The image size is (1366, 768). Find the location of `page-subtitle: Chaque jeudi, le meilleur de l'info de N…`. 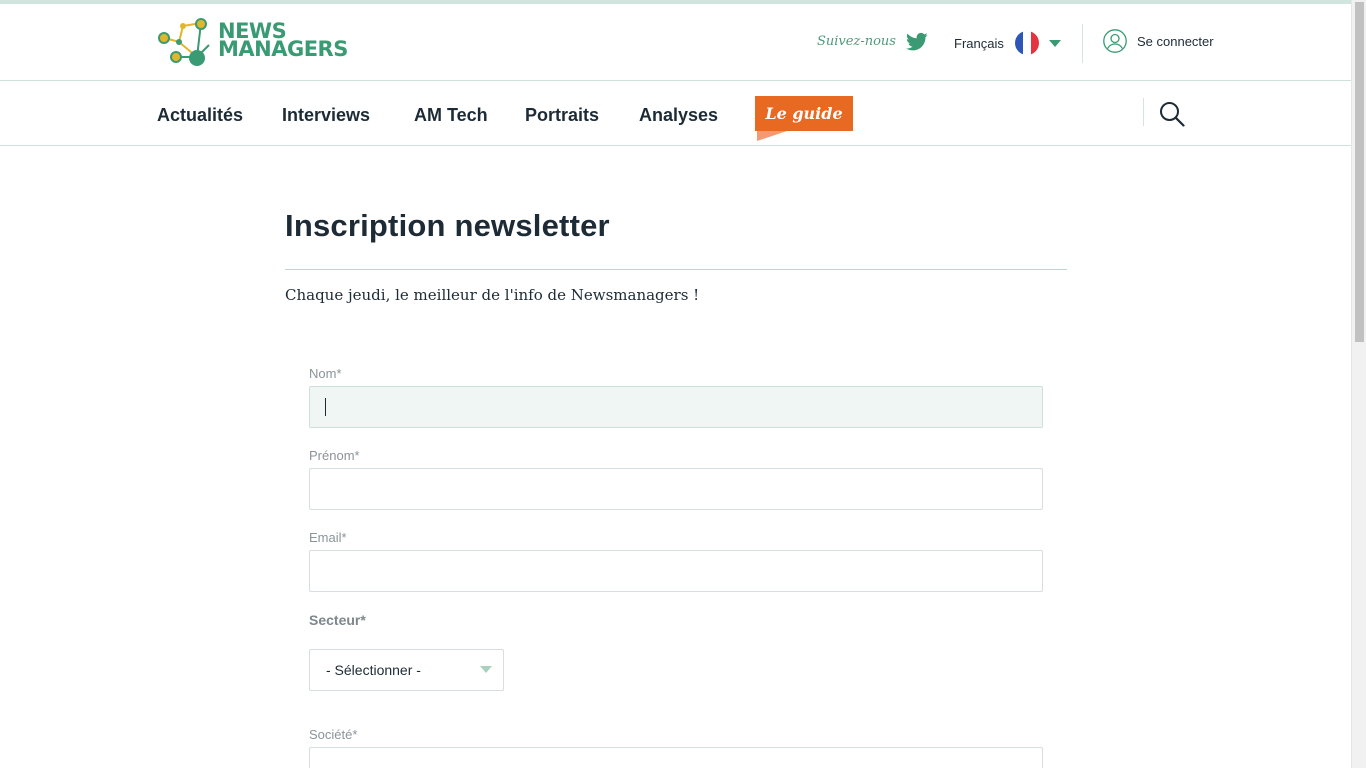

page-subtitle: Chaque jeudi, le meilleur de l'info de N… is located at coordinates (492, 295).